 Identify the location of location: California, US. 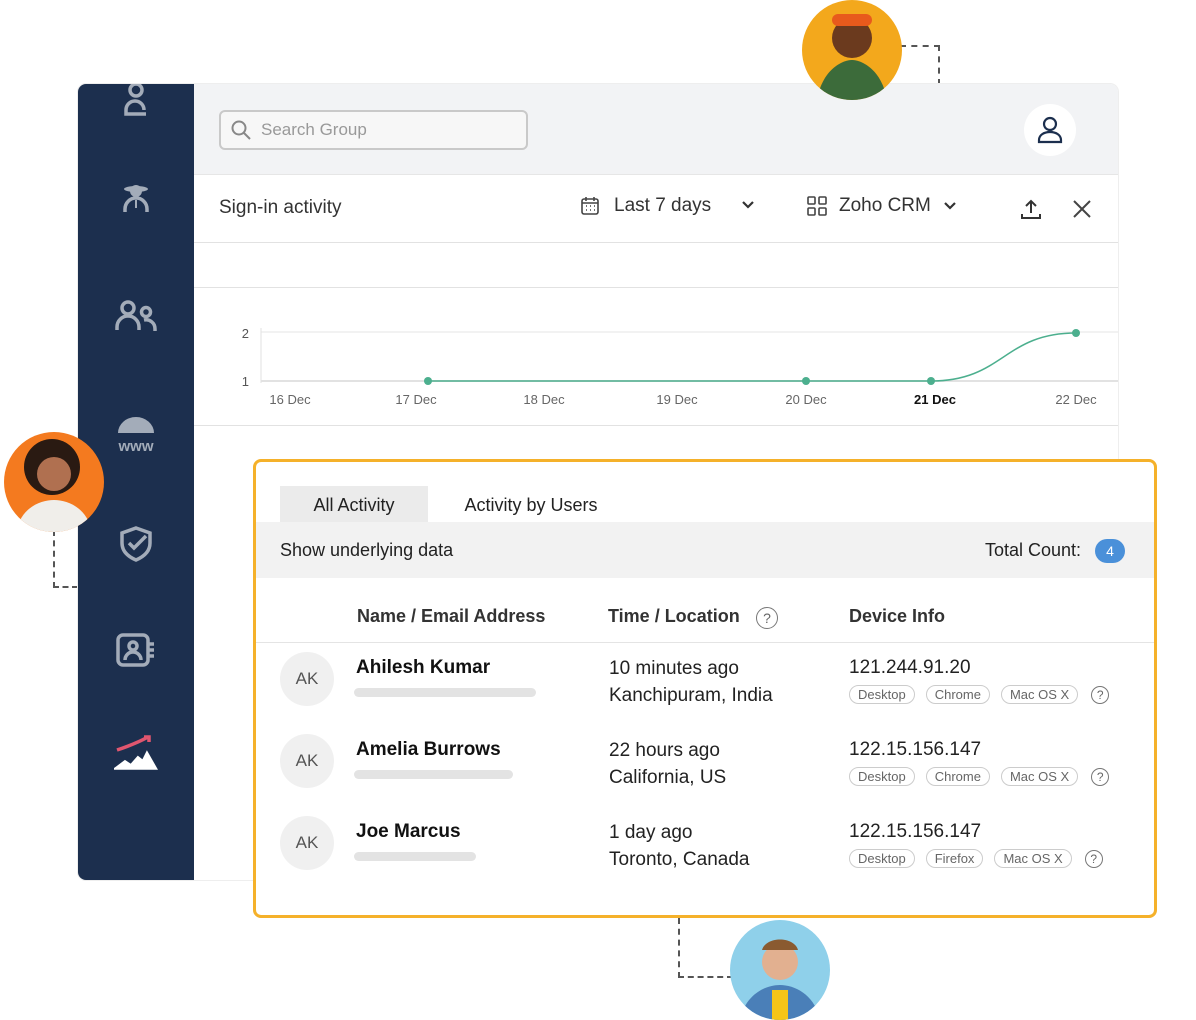
(668, 777).